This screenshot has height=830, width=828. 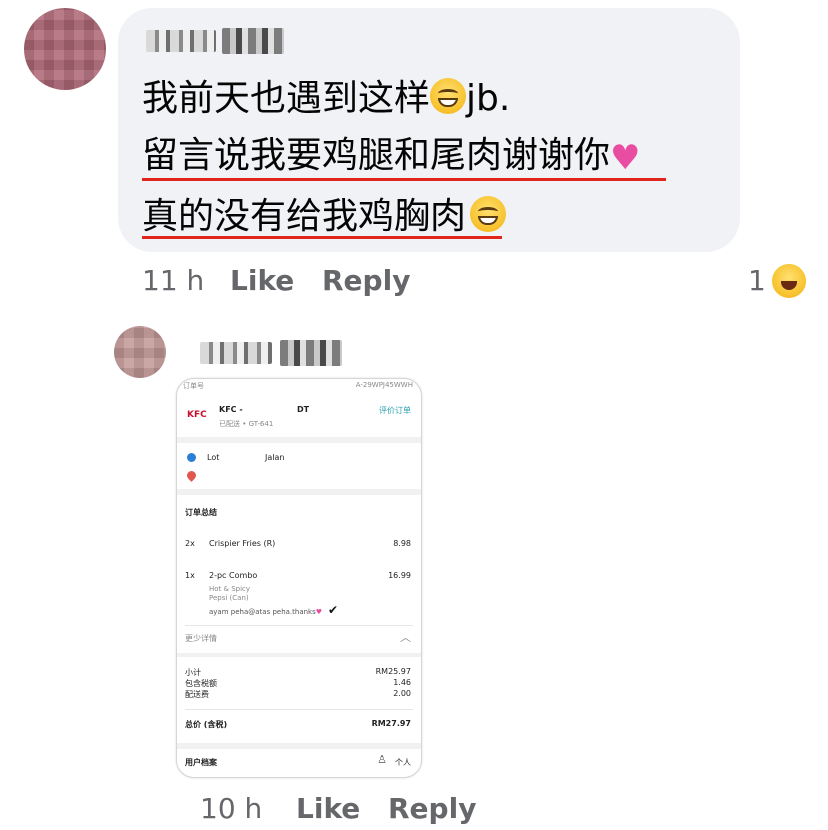 I want to click on comment-line-2: 留言说我要鸡腿和尾肉谢谢你♥, so click(x=391, y=156).